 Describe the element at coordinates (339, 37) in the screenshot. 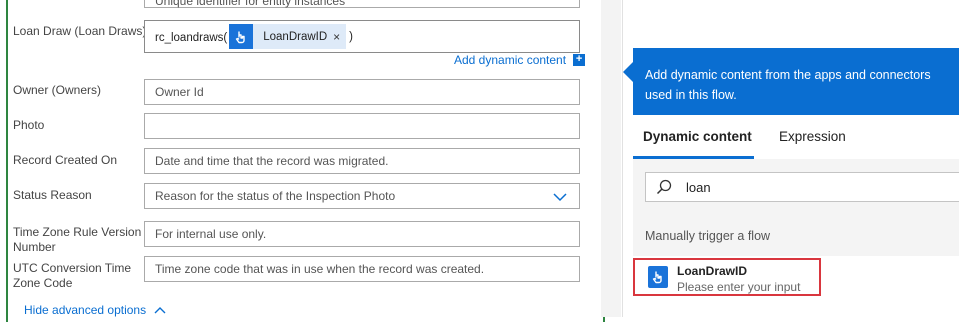

I see `token-remove-icon: ×` at that location.